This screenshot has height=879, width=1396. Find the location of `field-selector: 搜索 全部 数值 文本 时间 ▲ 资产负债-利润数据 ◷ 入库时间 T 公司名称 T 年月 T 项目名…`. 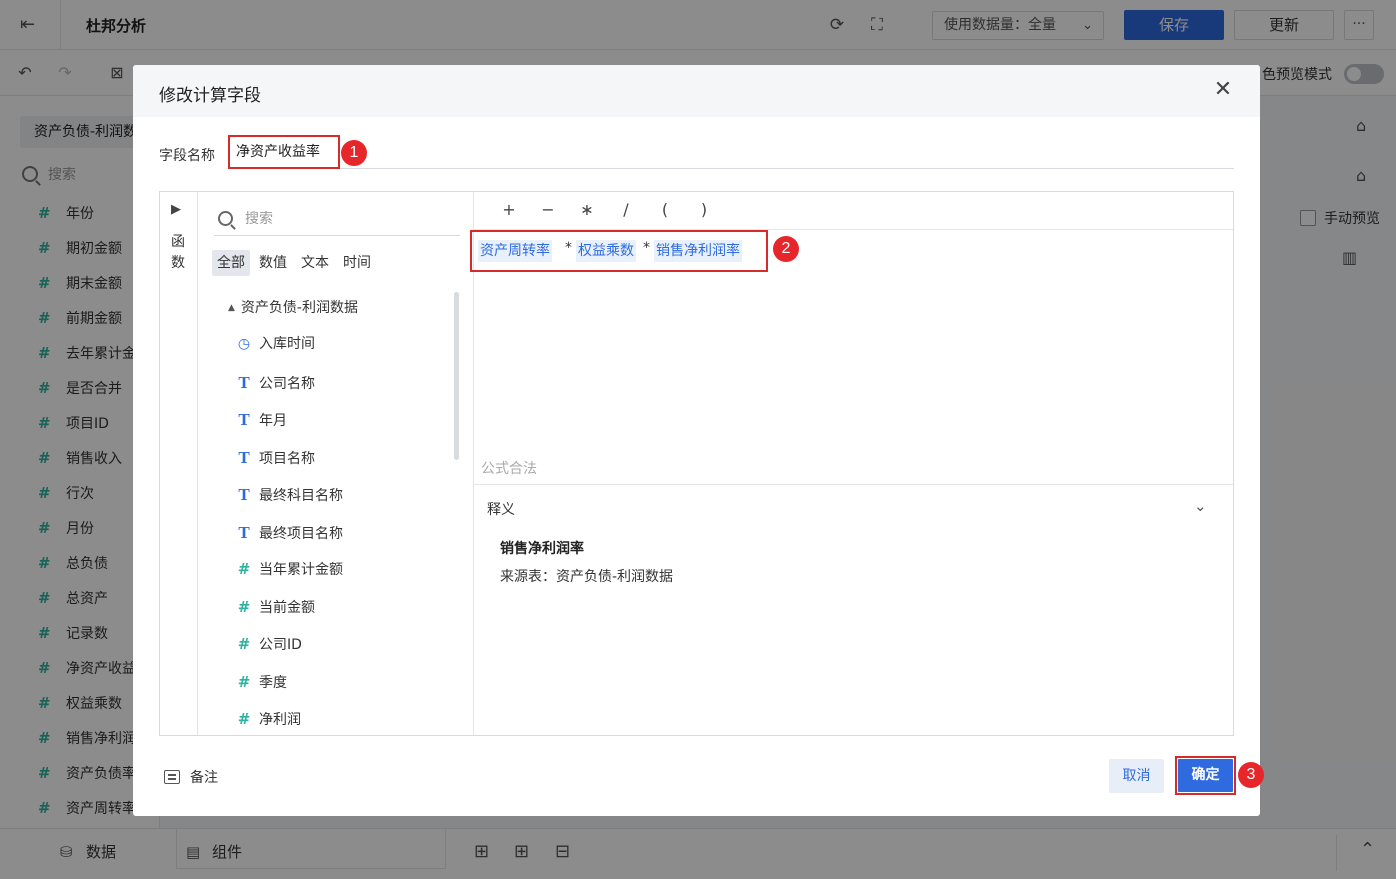

field-selector: 搜索 全部 数值 文本 时间 ▲ 资产负债-利润数据 ◷ 入库时间 T 公司名称 T 年月 T 项目名… is located at coordinates (336, 463).